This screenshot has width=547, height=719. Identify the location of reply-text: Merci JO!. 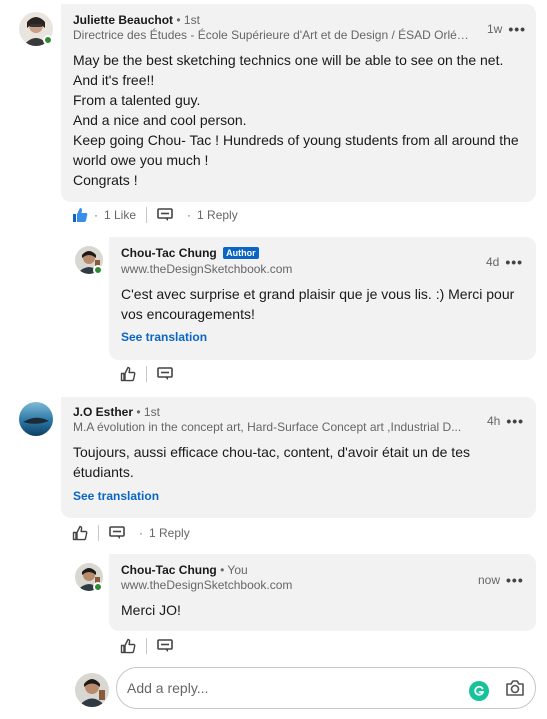
(151, 610).